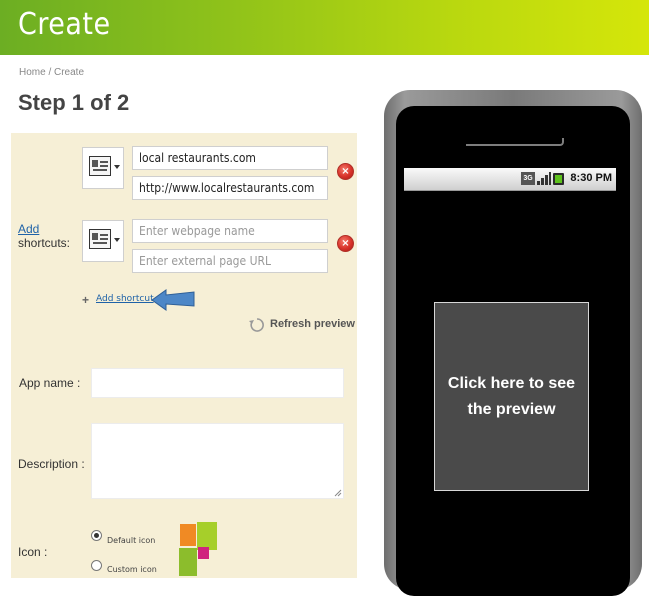 This screenshot has width=649, height=596. What do you see at coordinates (131, 540) in the screenshot?
I see `default-icon-label: Default icon` at bounding box center [131, 540].